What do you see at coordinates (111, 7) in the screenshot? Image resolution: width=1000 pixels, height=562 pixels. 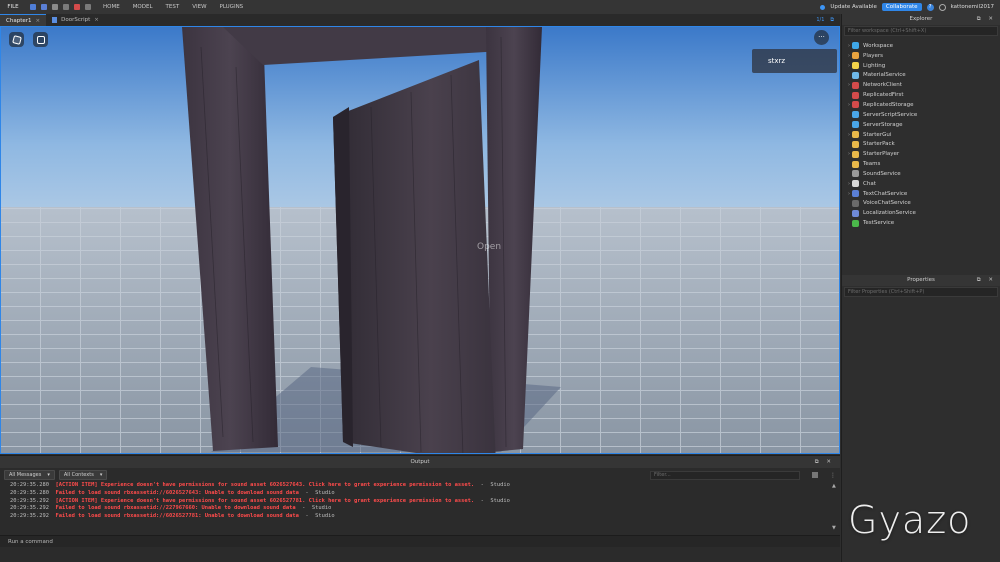 I see `menu-home: HOME` at bounding box center [111, 7].